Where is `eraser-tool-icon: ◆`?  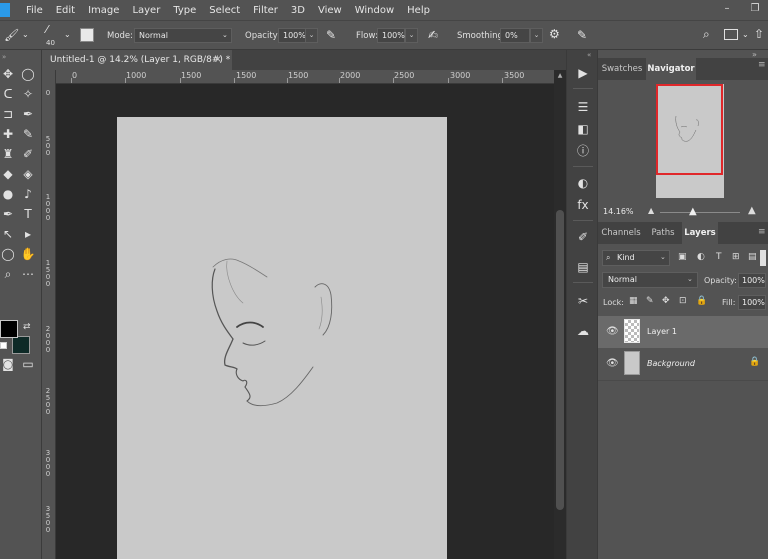 eraser-tool-icon: ◆ is located at coordinates (8, 174).